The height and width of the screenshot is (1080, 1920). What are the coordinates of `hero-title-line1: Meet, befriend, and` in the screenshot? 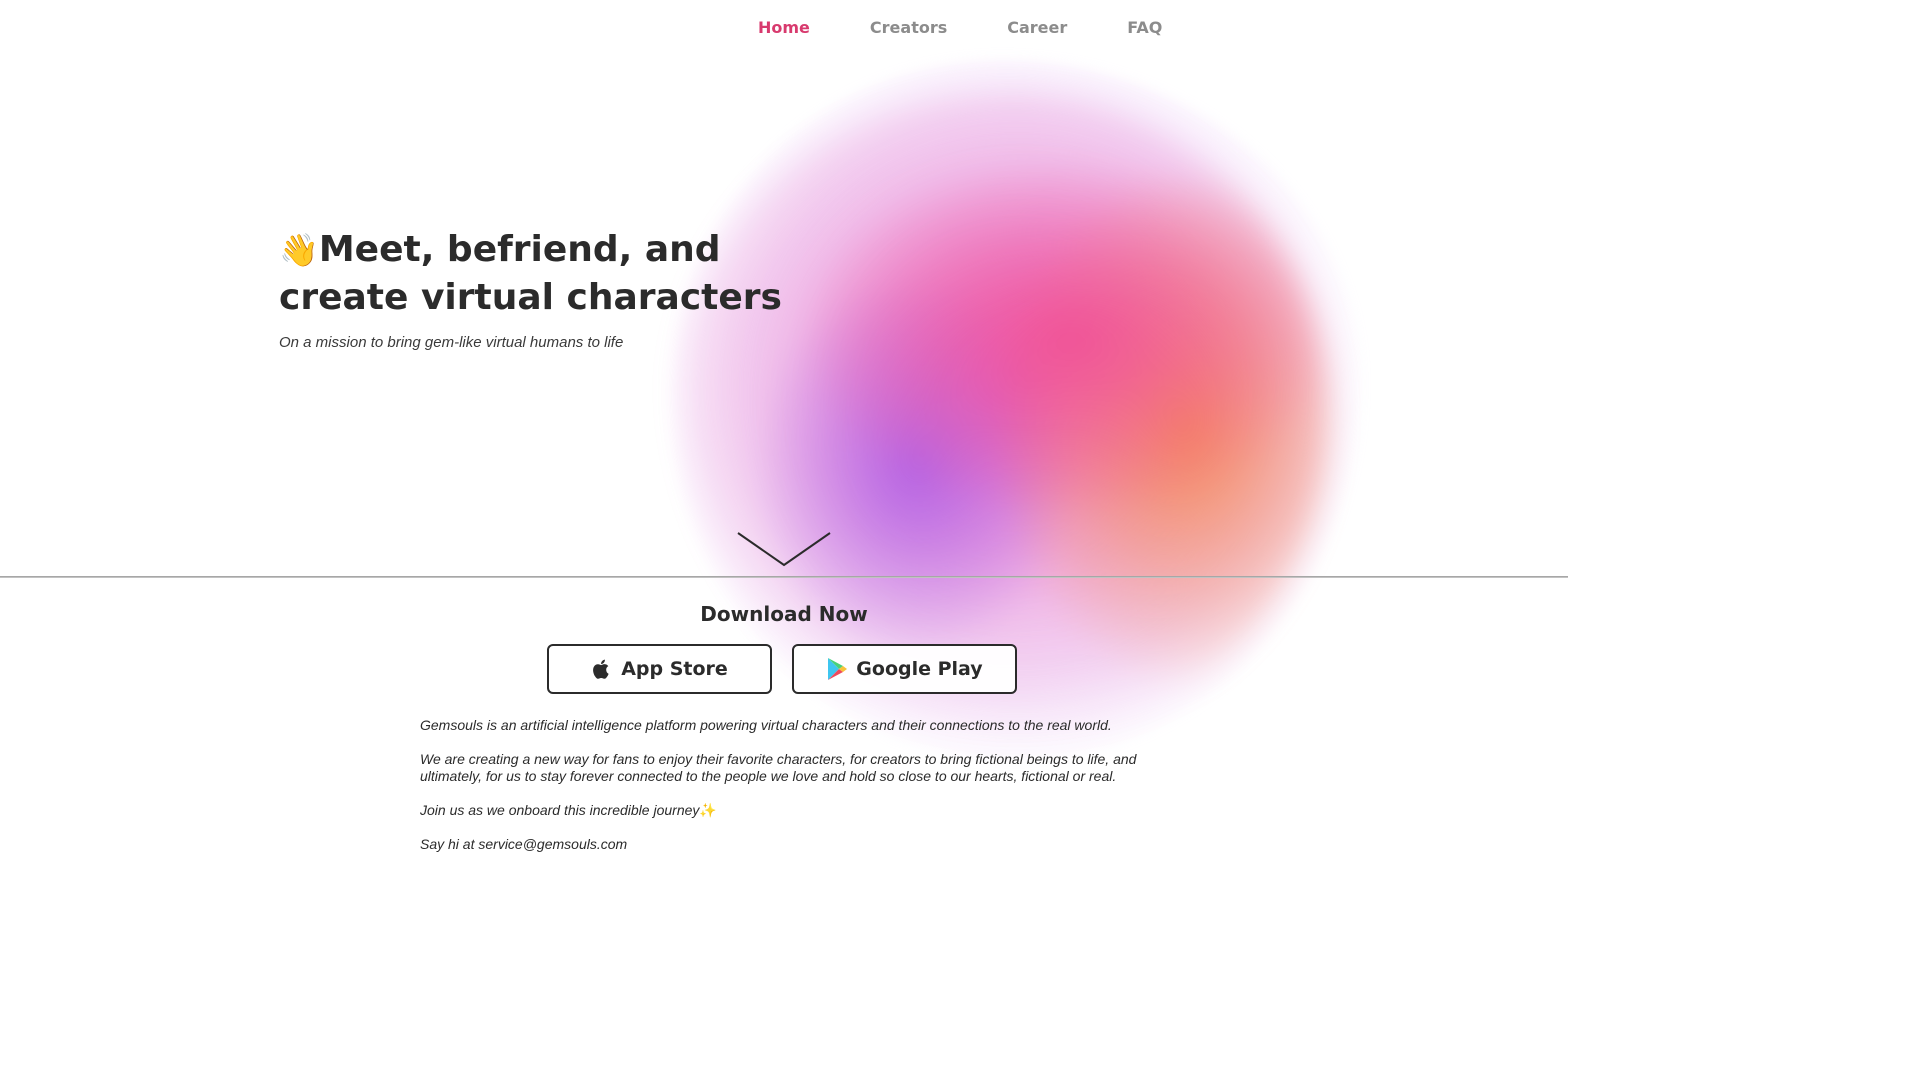 It's located at (519, 249).